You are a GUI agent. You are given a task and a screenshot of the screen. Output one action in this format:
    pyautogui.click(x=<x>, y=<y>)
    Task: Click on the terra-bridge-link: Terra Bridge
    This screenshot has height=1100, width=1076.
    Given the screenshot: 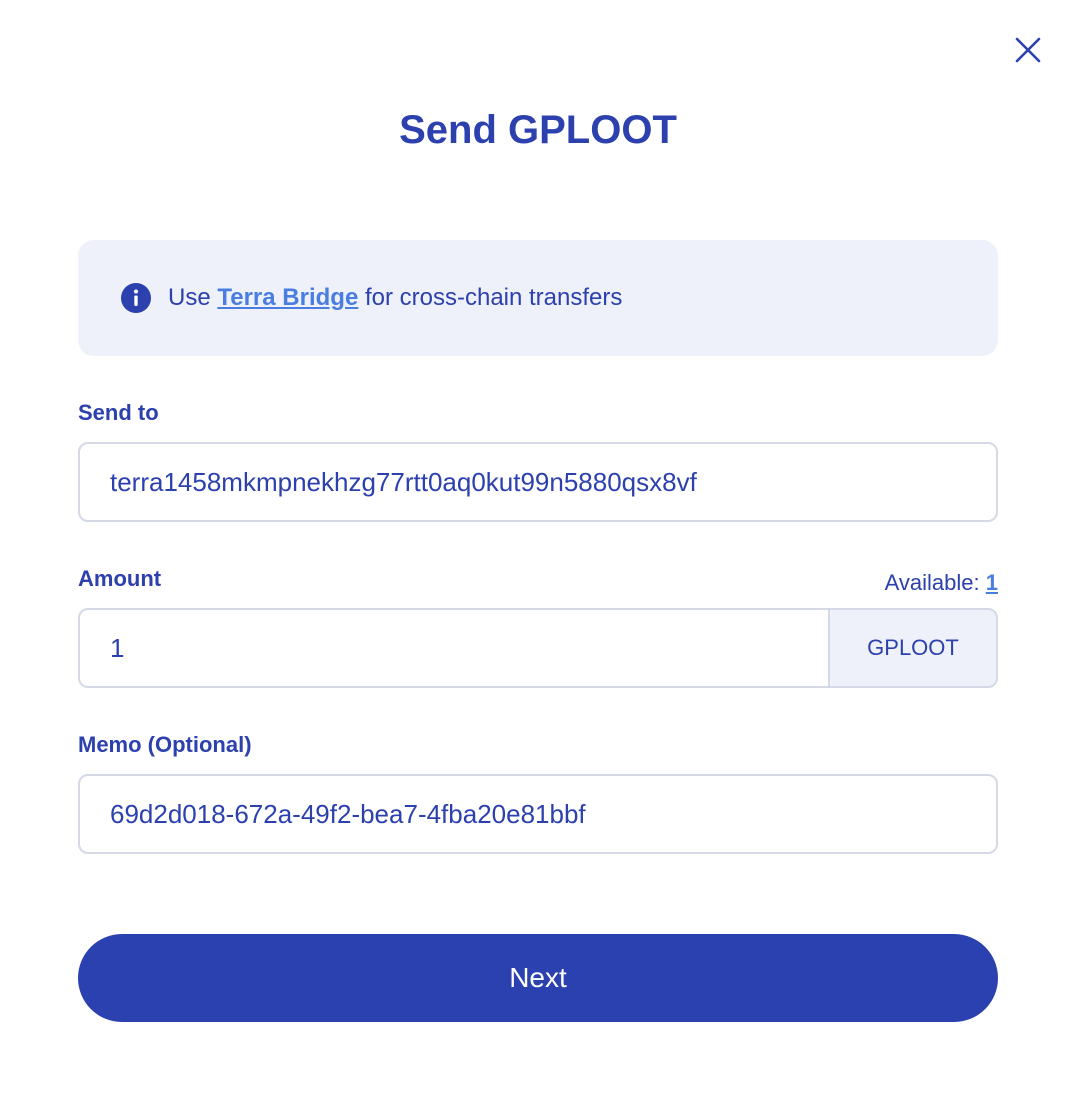 What is the action you would take?
    pyautogui.click(x=287, y=297)
    